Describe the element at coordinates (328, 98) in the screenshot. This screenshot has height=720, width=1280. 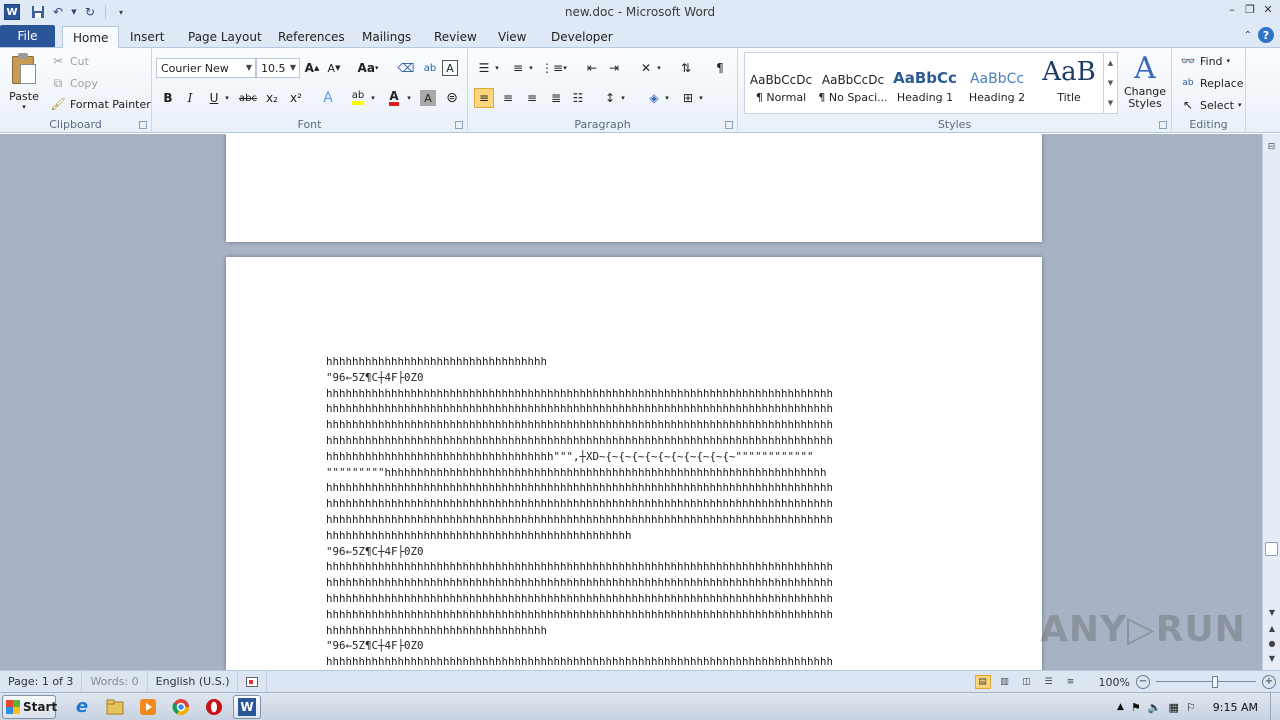
I see `text-effects-button: A` at that location.